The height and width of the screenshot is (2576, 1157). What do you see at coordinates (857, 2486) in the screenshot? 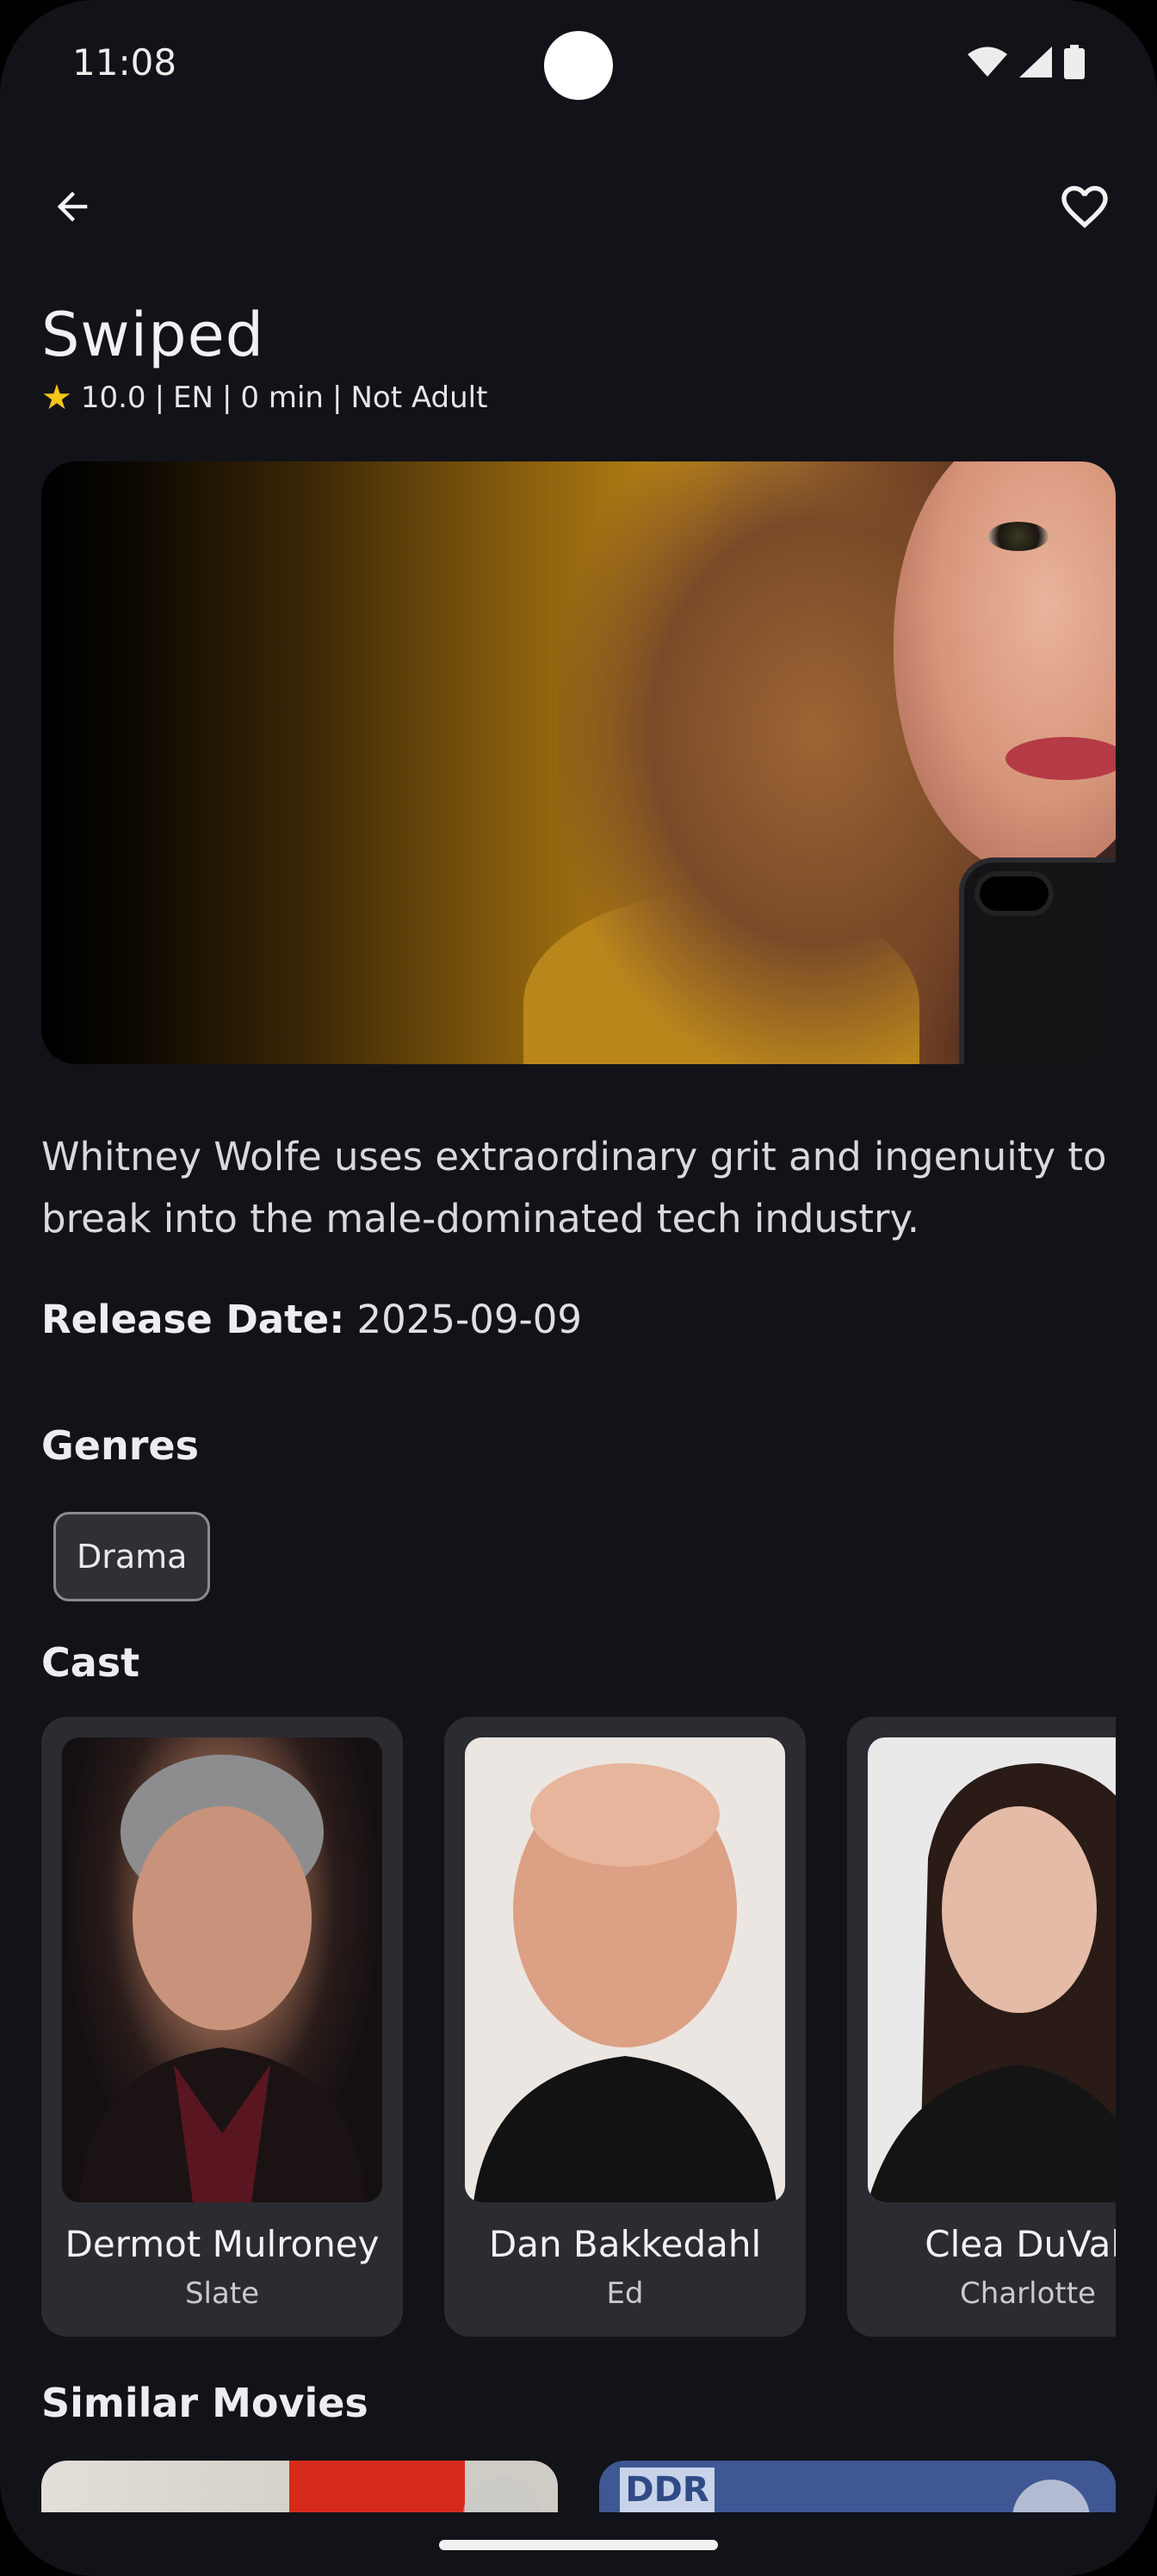
I see `similar-movie-card: DDR` at bounding box center [857, 2486].